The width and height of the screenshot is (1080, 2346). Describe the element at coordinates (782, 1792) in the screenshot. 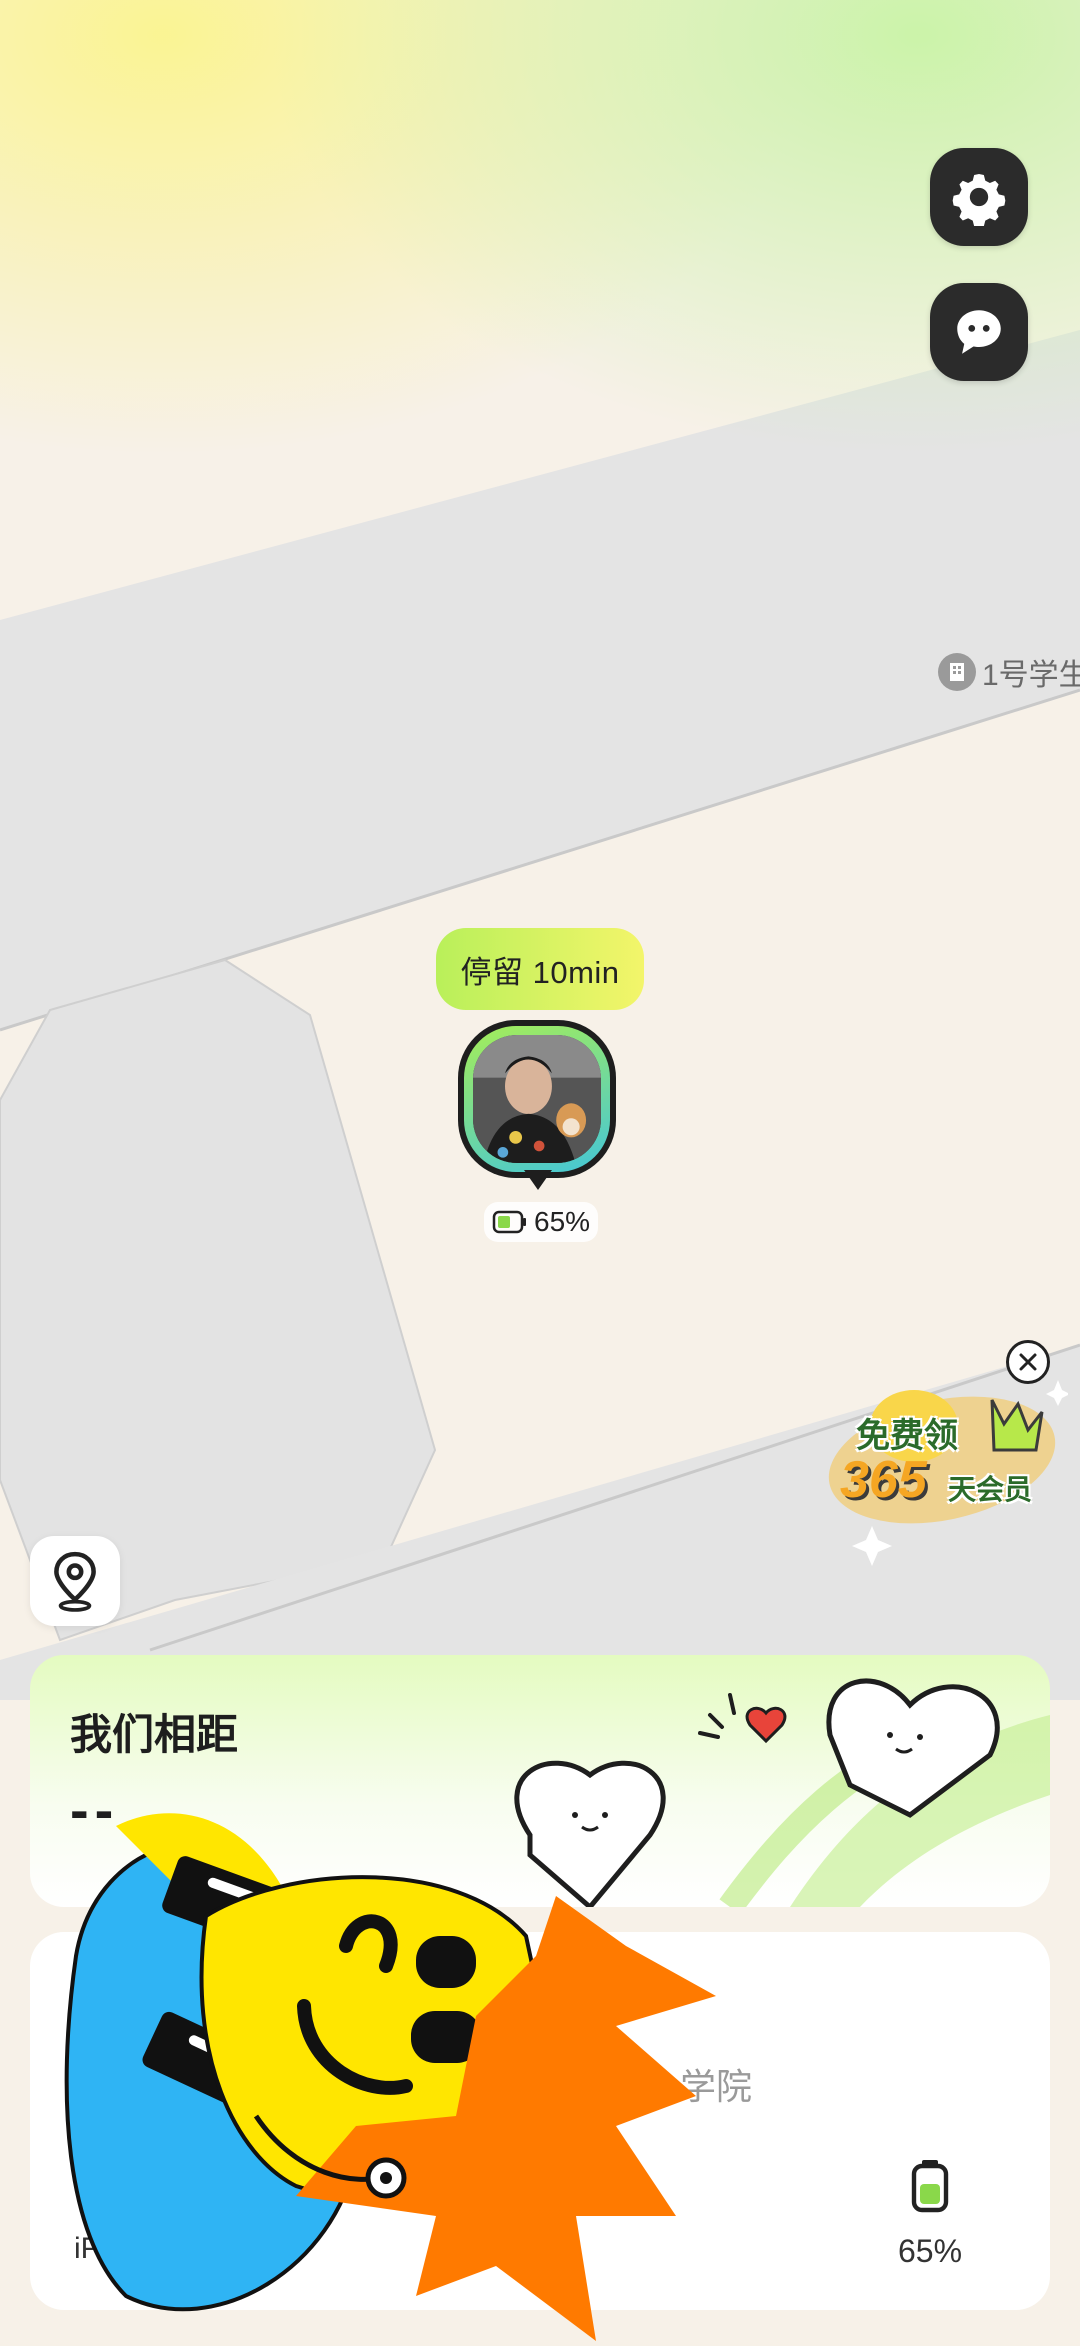

I see `distance-card-decoration` at that location.